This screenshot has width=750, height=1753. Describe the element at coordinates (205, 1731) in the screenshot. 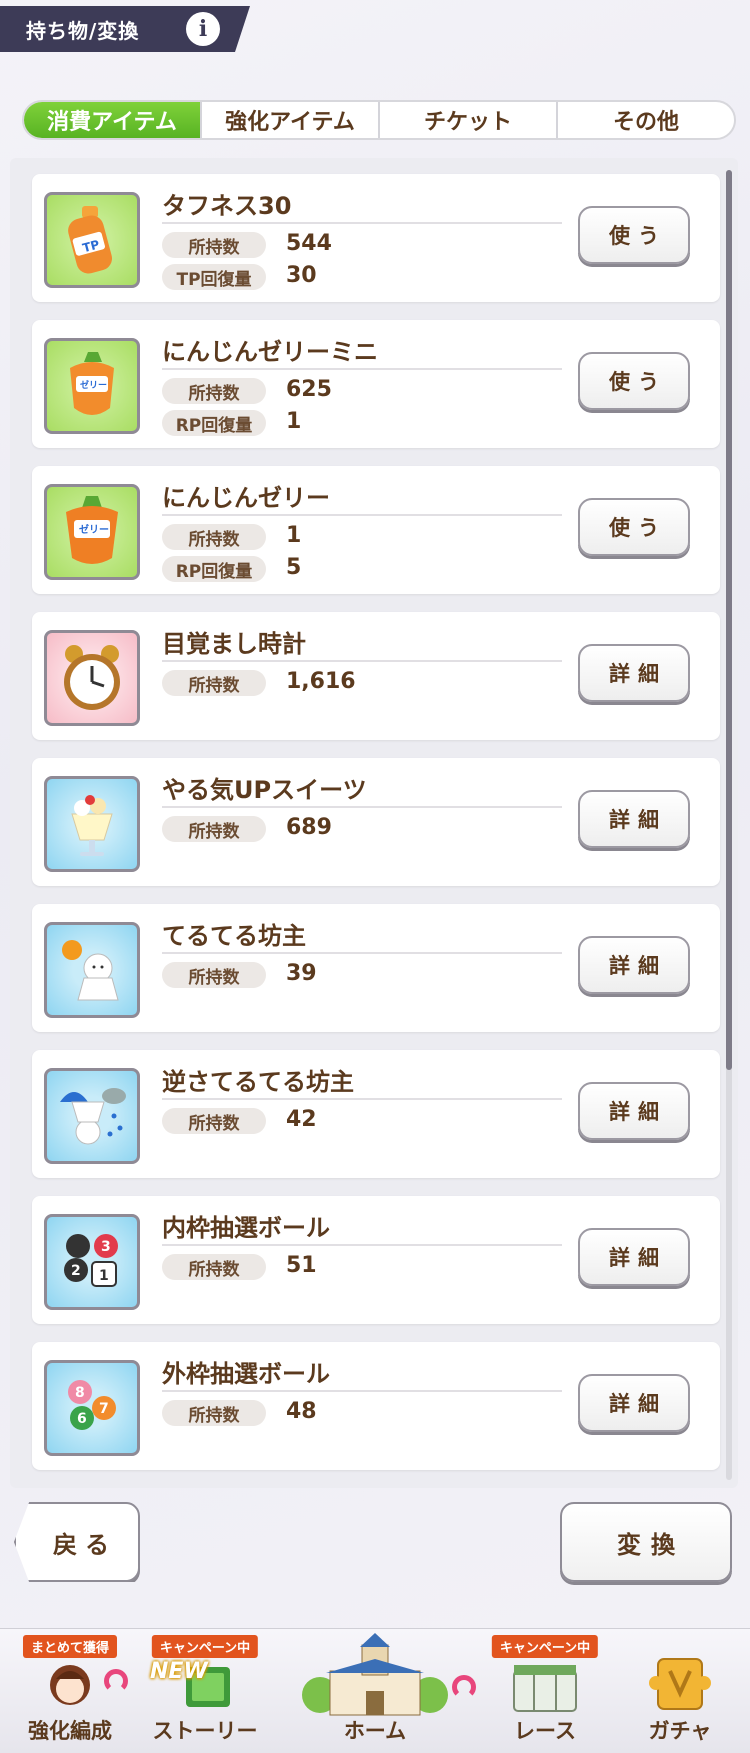

I see `nav-label: ストーリー` at that location.